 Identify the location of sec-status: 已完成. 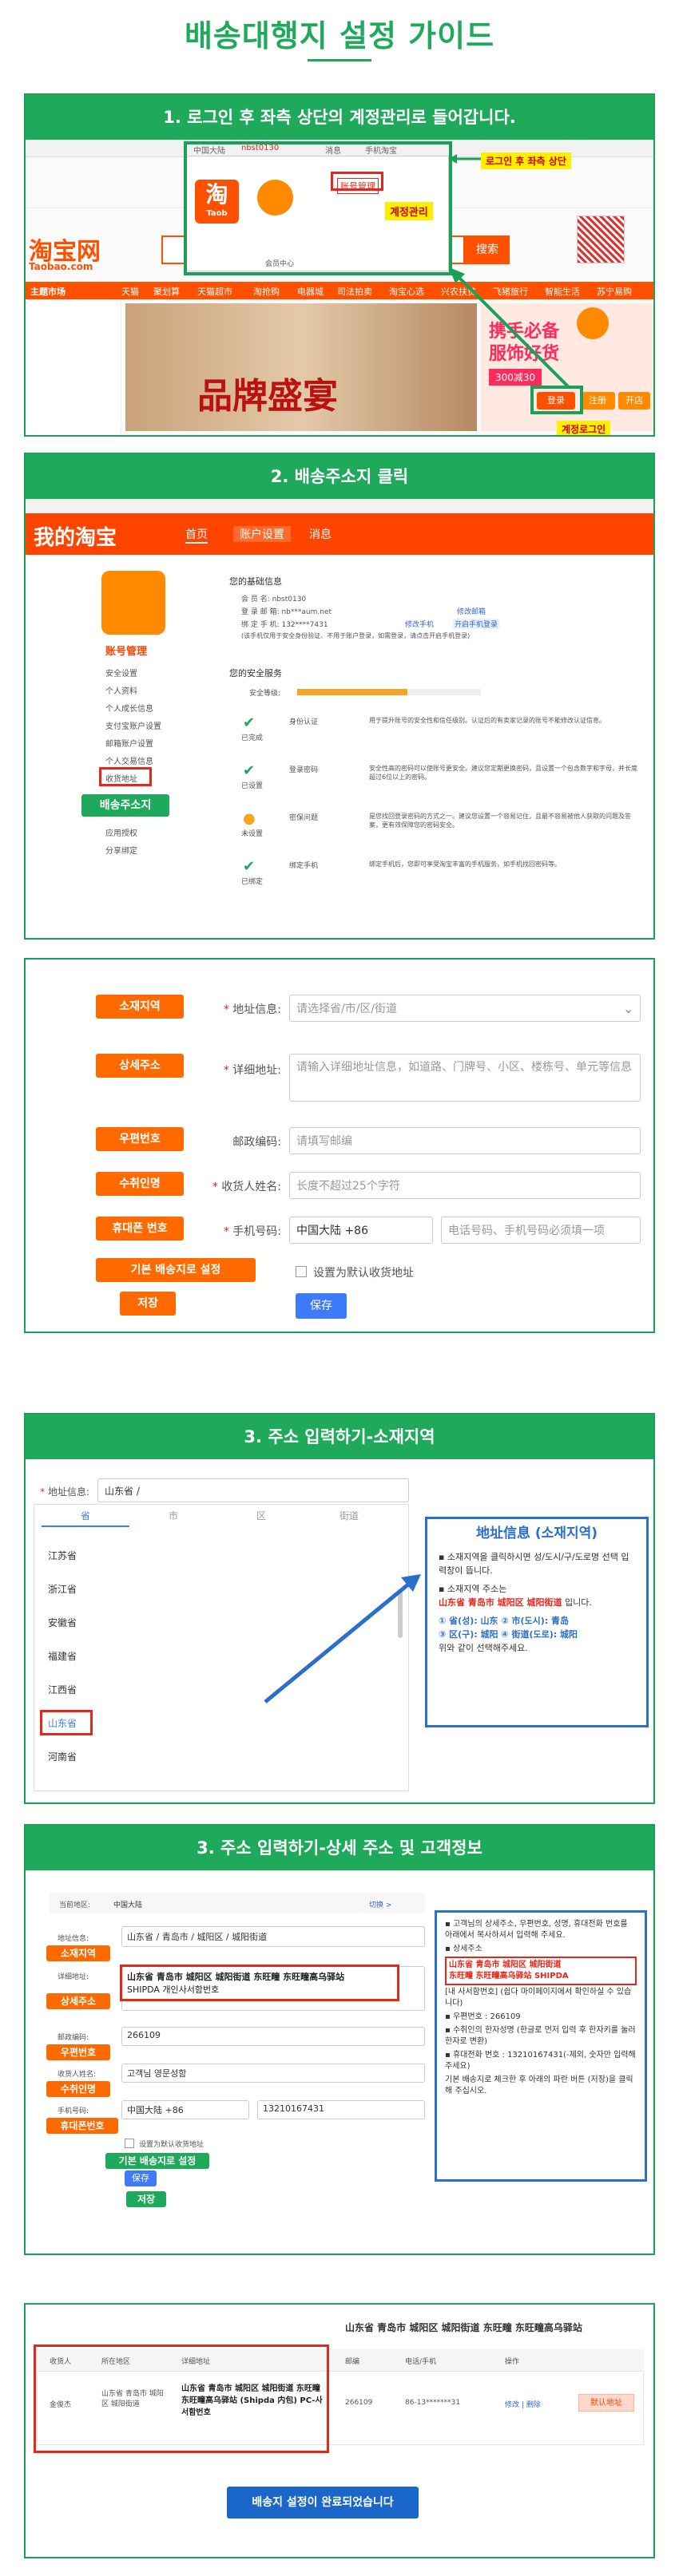
(252, 738).